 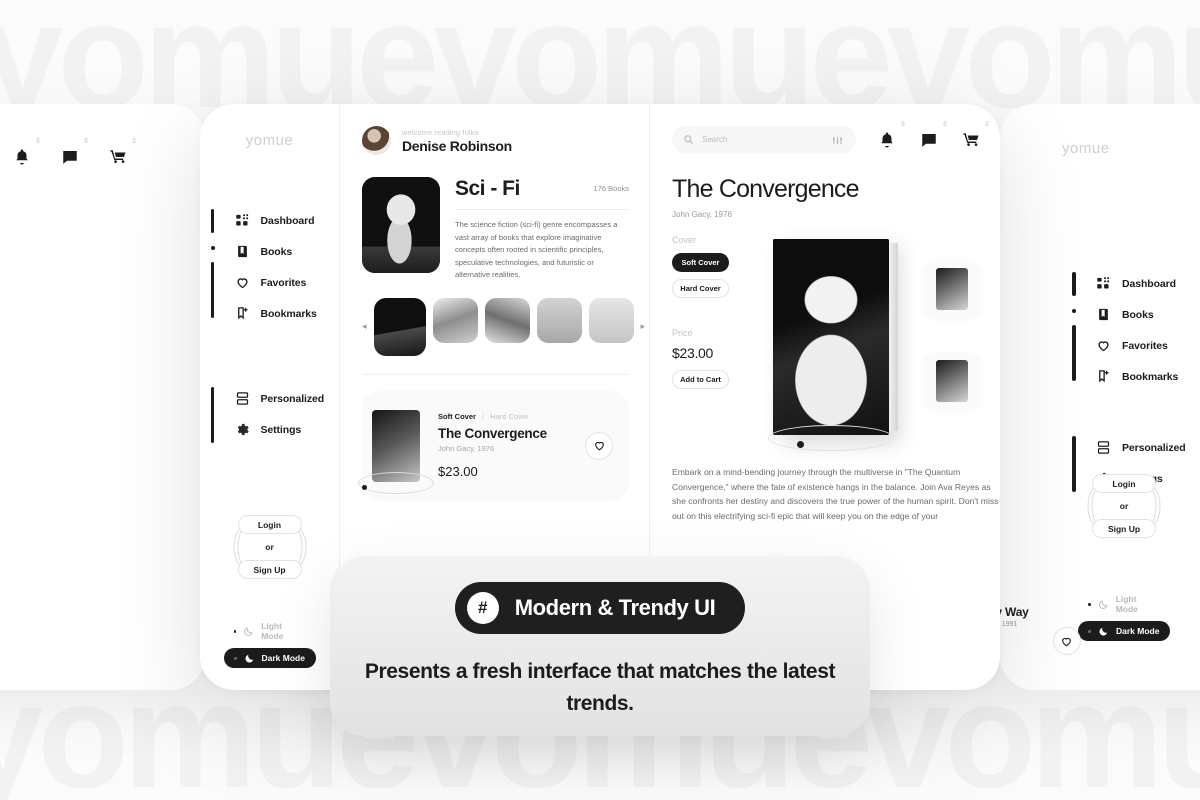 I want to click on gear-icon, so click(x=242, y=429).